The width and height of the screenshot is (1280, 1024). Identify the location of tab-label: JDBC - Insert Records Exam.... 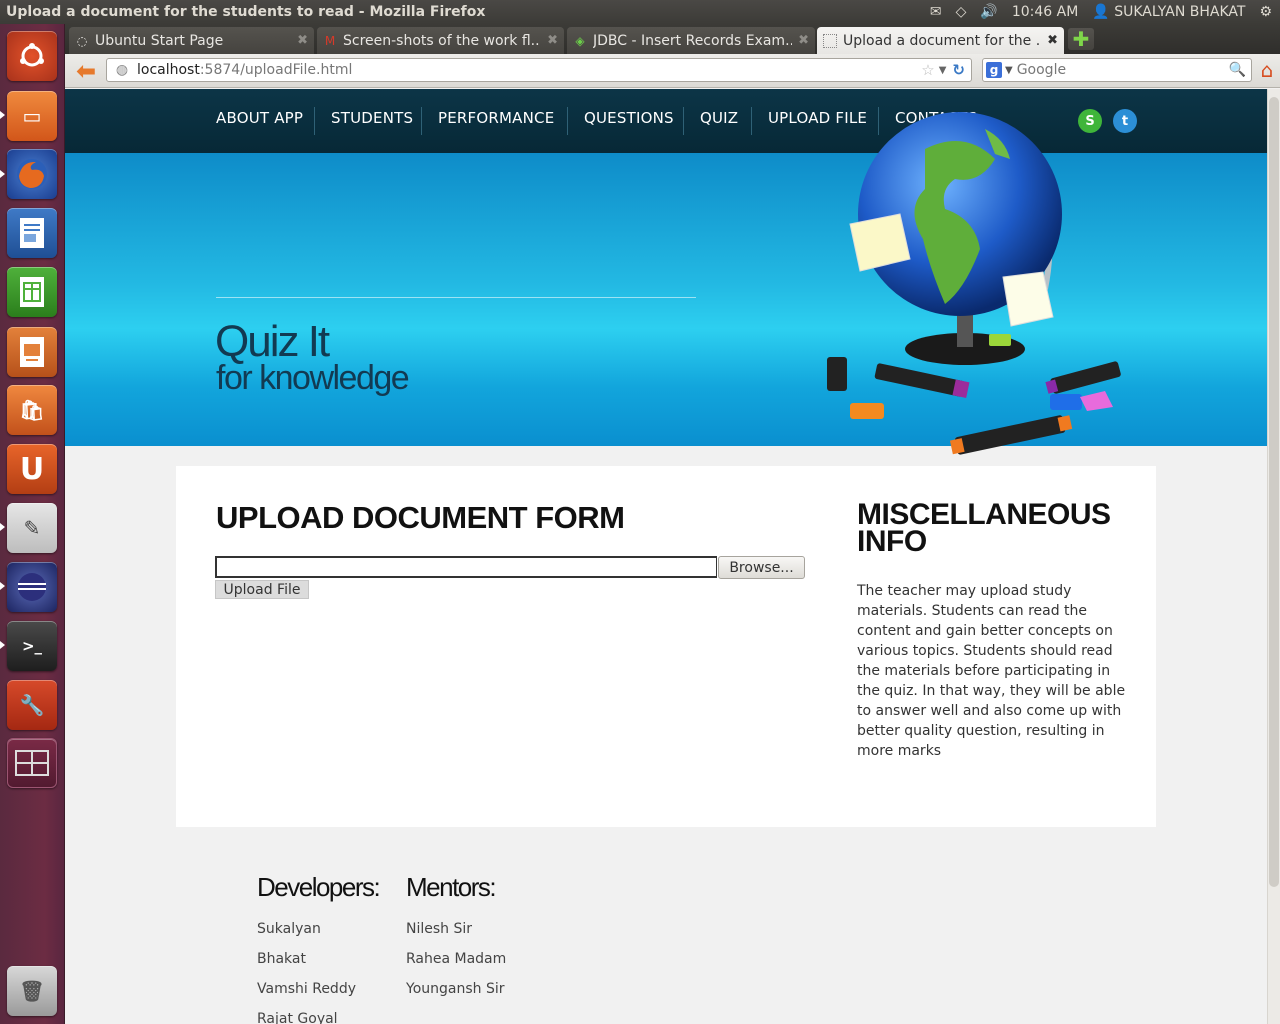
(693, 40).